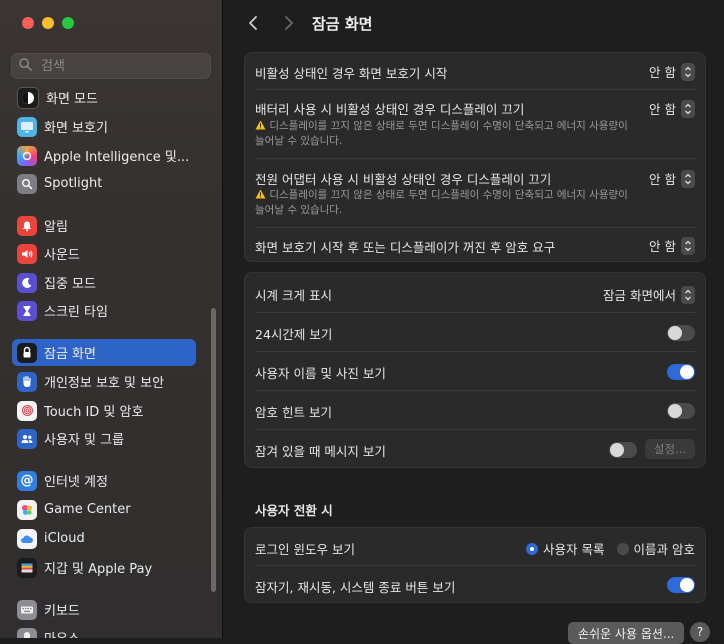 The width and height of the screenshot is (724, 644). Describe the element at coordinates (76, 310) in the screenshot. I see `sidebar-item-label: 스크린 타임` at that location.